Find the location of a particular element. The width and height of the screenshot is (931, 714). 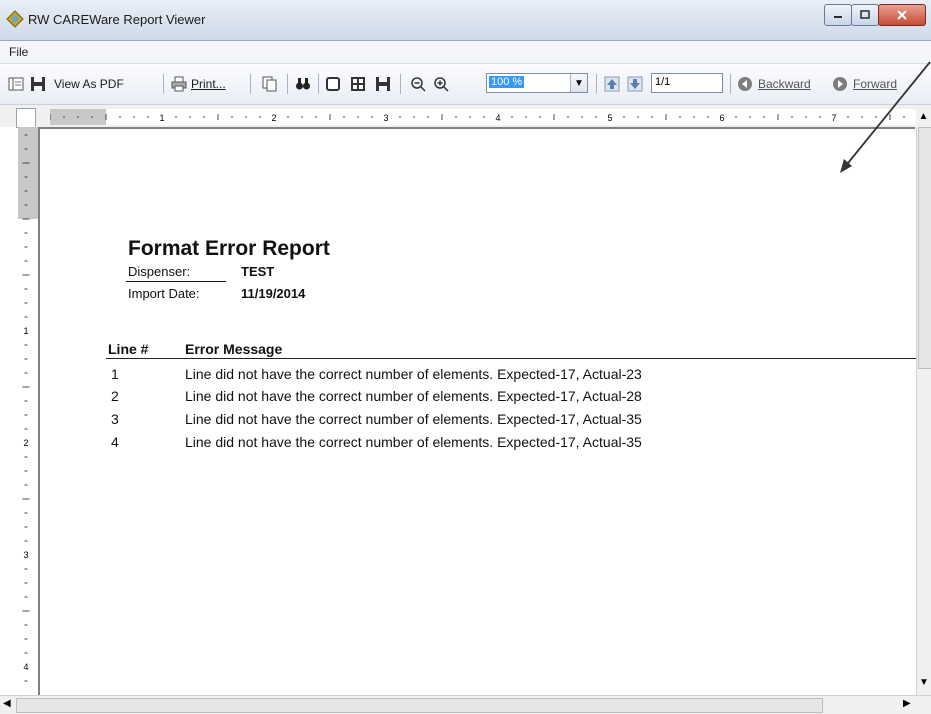

zoom-value: 100 % is located at coordinates (507, 82).